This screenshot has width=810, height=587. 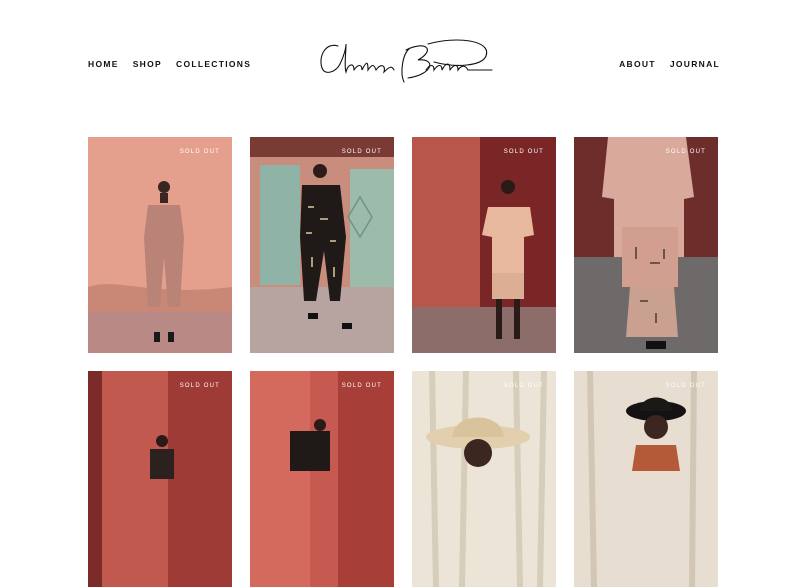 What do you see at coordinates (147, 64) in the screenshot?
I see `nav-shop: SHOP` at bounding box center [147, 64].